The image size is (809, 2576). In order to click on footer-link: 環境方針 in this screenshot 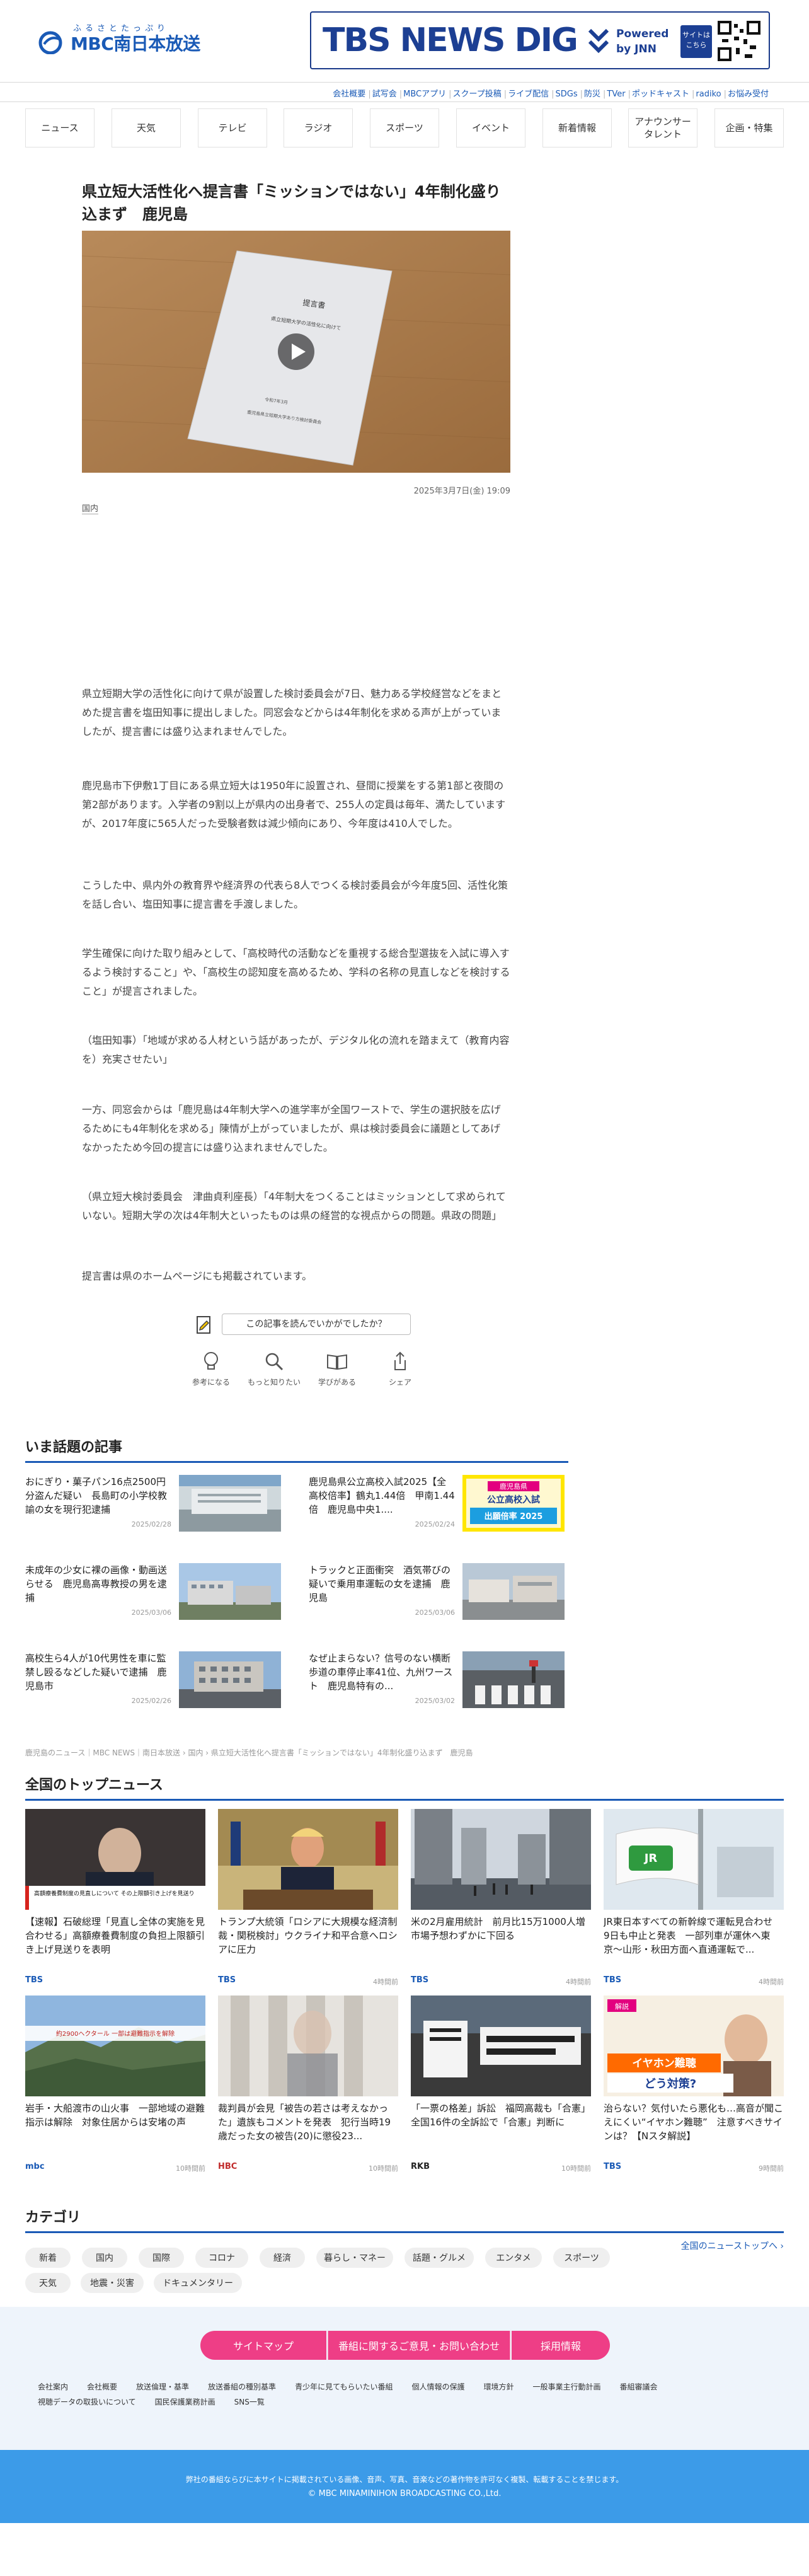, I will do `click(499, 2387)`.